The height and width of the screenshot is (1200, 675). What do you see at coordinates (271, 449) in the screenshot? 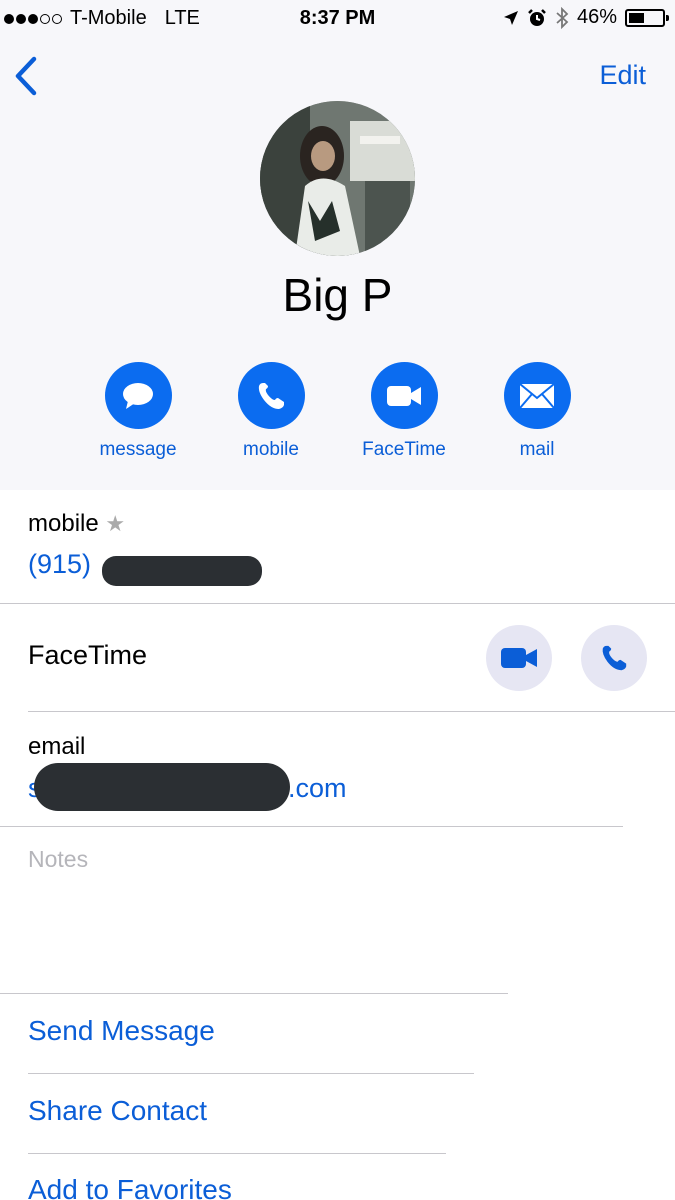
I see `mobile-action-label: mobile` at bounding box center [271, 449].